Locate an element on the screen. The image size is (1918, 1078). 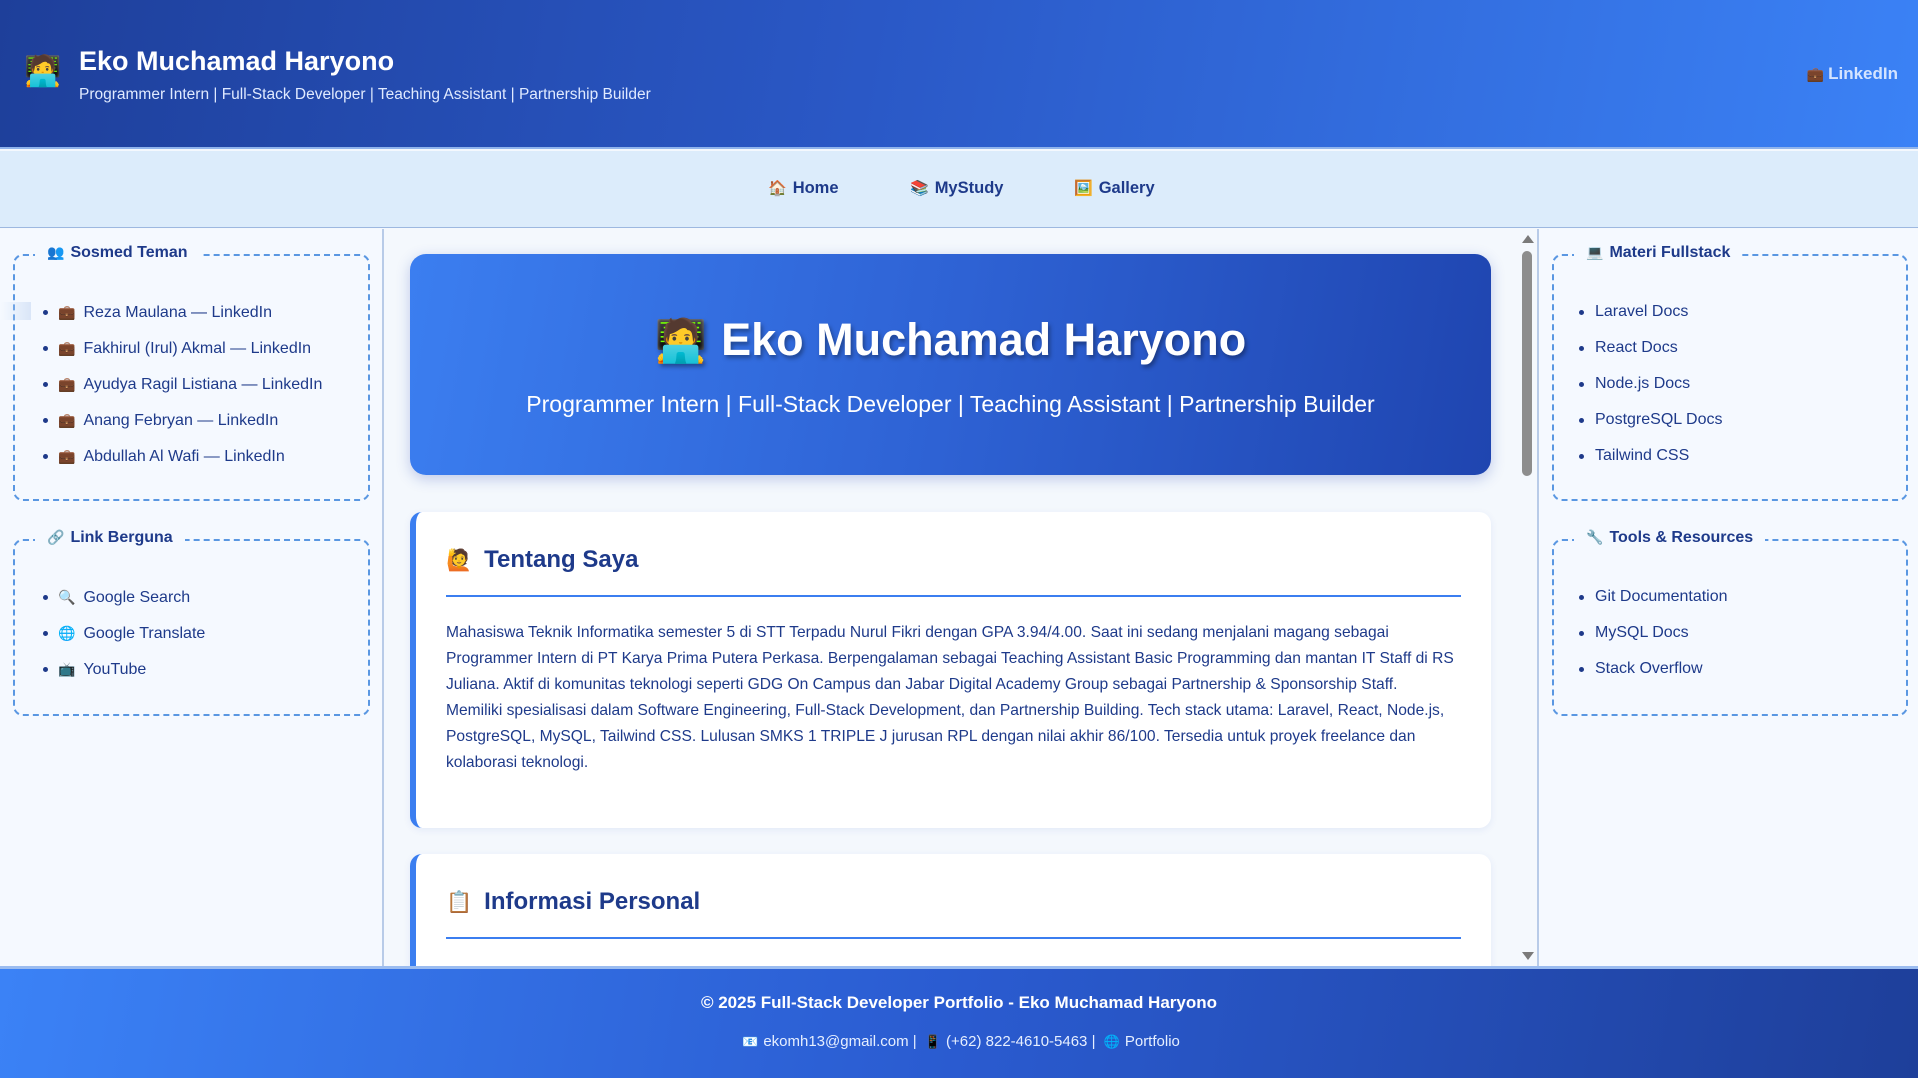
friend-link: Reza Maulana — LinkedIn is located at coordinates (177, 312).